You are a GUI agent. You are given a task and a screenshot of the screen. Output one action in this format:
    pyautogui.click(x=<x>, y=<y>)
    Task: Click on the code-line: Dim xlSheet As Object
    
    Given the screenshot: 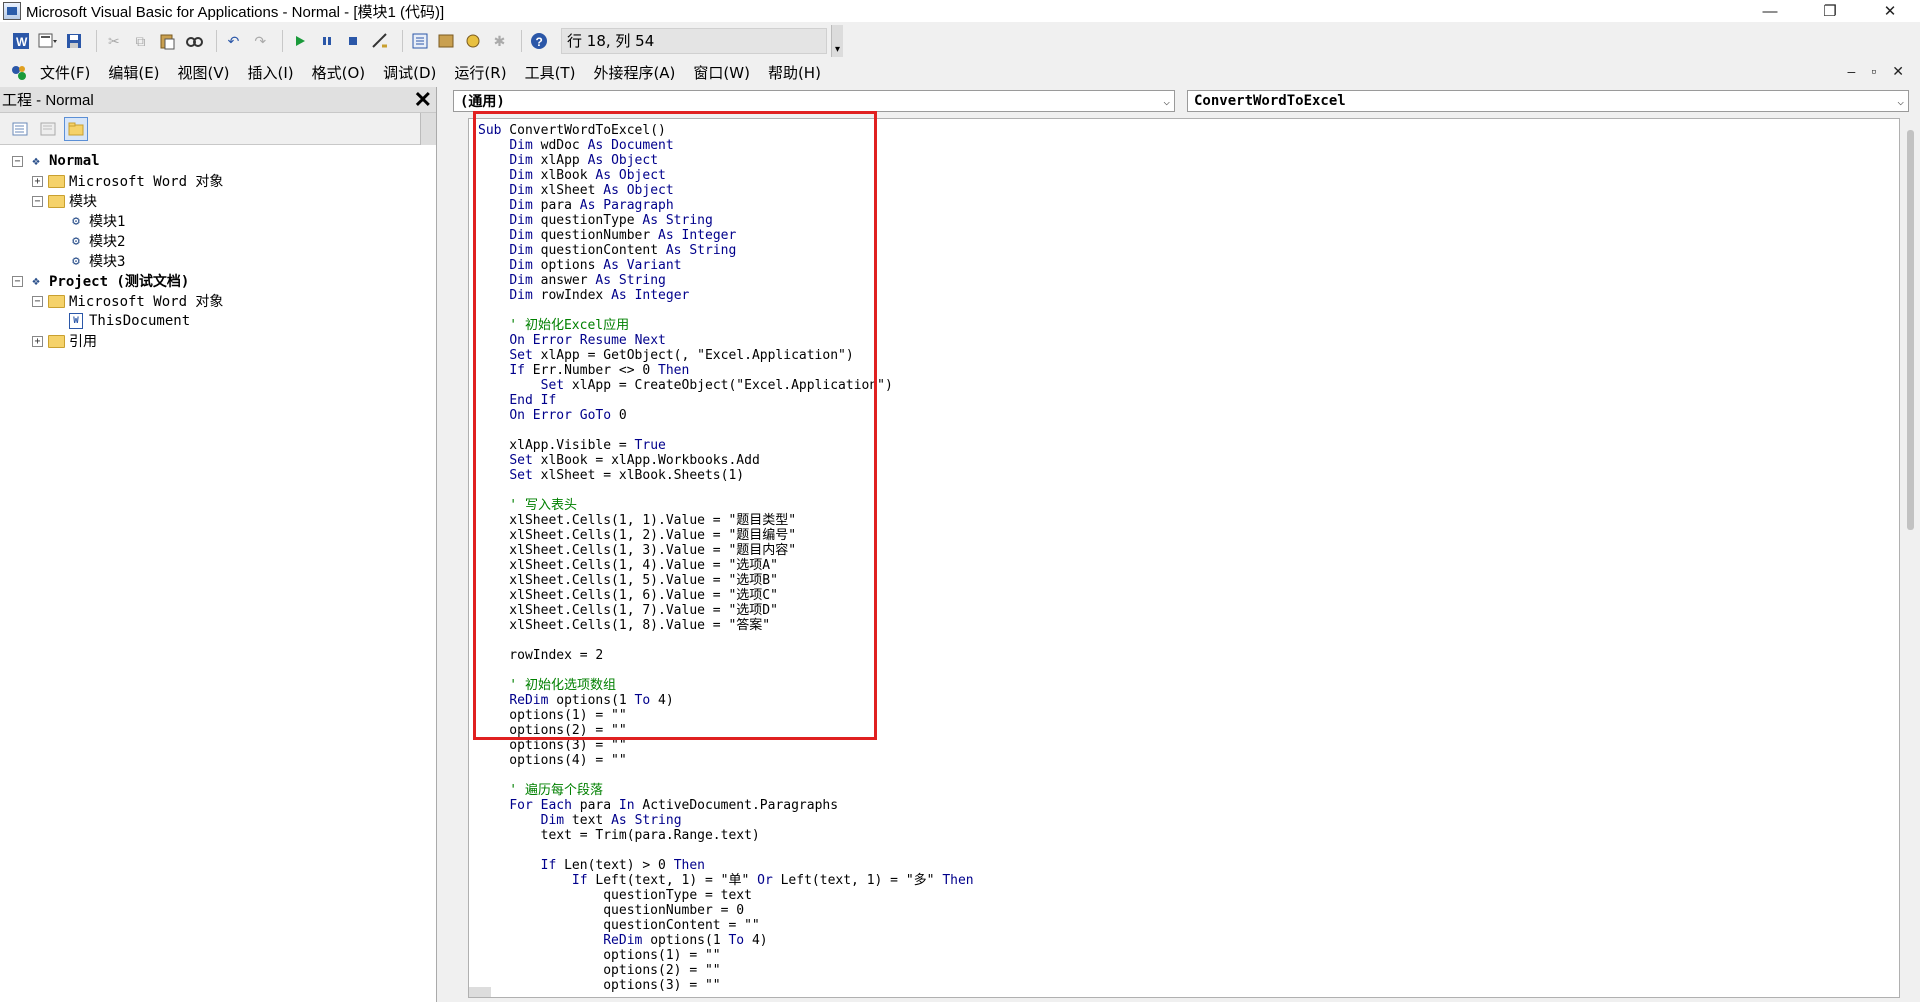 What is the action you would take?
    pyautogui.click(x=726, y=190)
    